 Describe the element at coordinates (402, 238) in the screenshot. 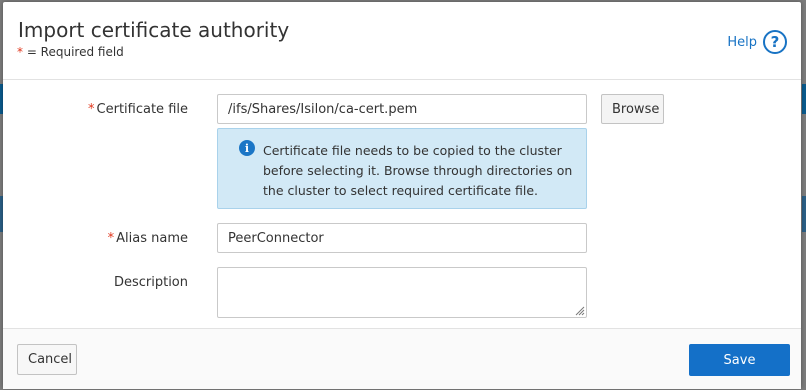

I see `alias-name-input` at that location.